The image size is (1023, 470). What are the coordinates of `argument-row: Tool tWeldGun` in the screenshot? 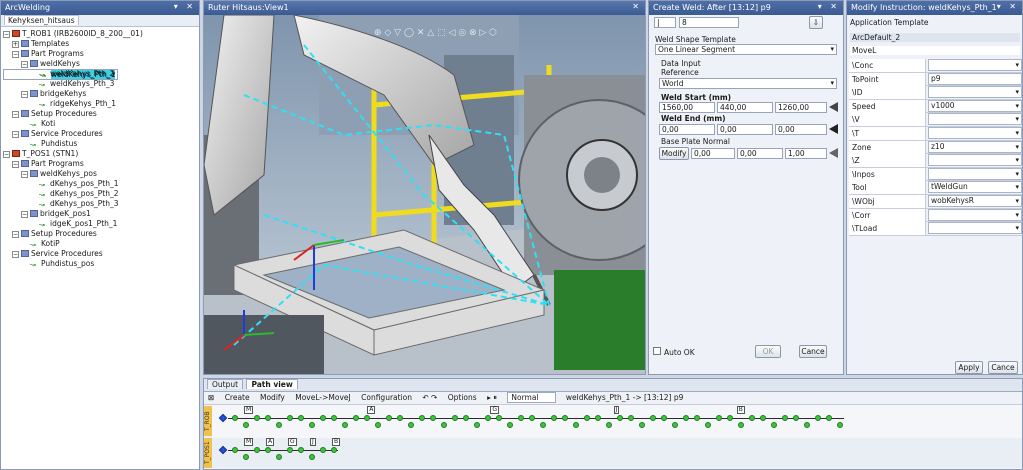 It's located at (935, 188).